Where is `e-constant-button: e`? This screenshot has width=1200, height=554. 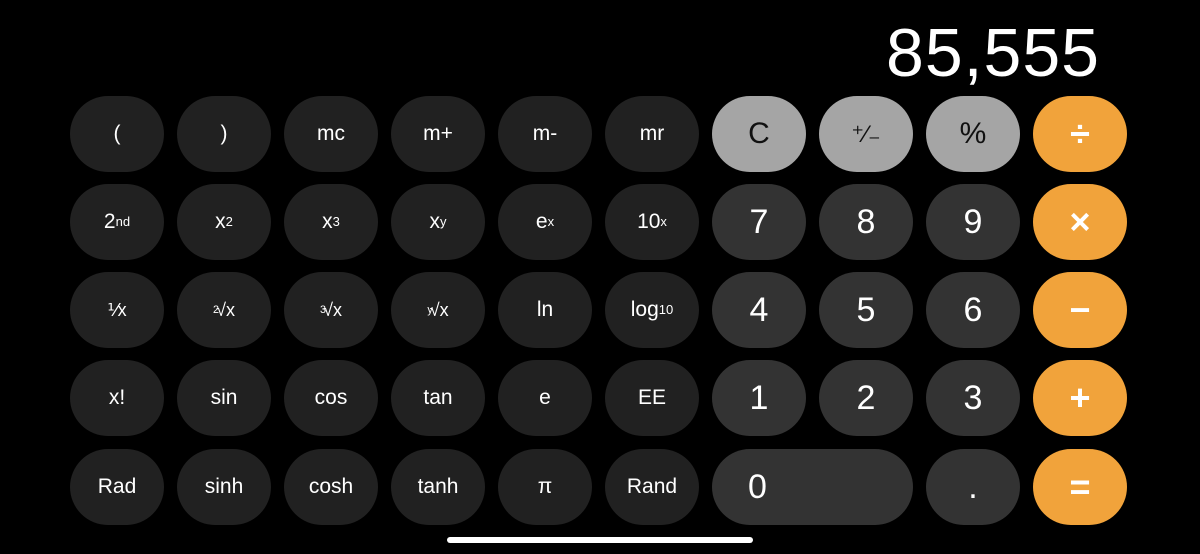
e-constant-button: e is located at coordinates (545, 398).